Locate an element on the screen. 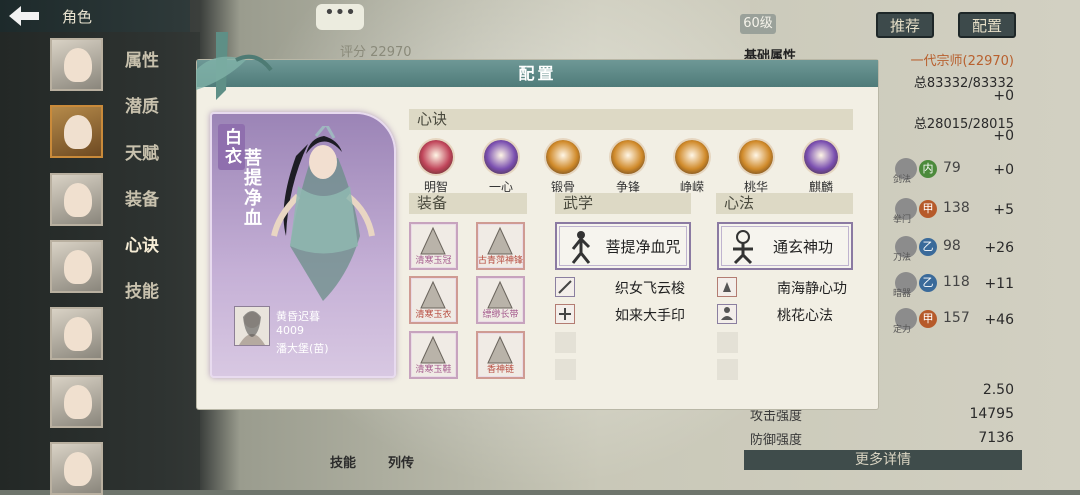  level-badge: 60级 is located at coordinates (758, 24).